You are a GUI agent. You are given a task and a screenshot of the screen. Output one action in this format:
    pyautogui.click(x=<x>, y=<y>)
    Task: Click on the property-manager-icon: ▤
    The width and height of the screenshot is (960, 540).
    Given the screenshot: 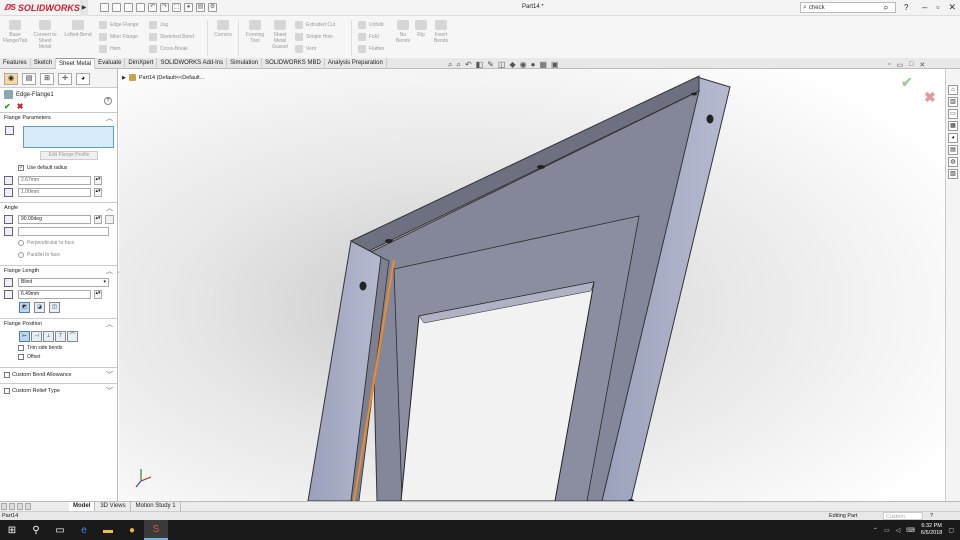 What is the action you would take?
    pyautogui.click(x=29, y=79)
    